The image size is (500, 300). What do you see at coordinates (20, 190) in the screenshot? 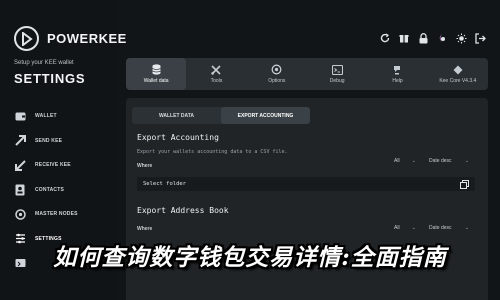
I see `contacts-icon` at bounding box center [20, 190].